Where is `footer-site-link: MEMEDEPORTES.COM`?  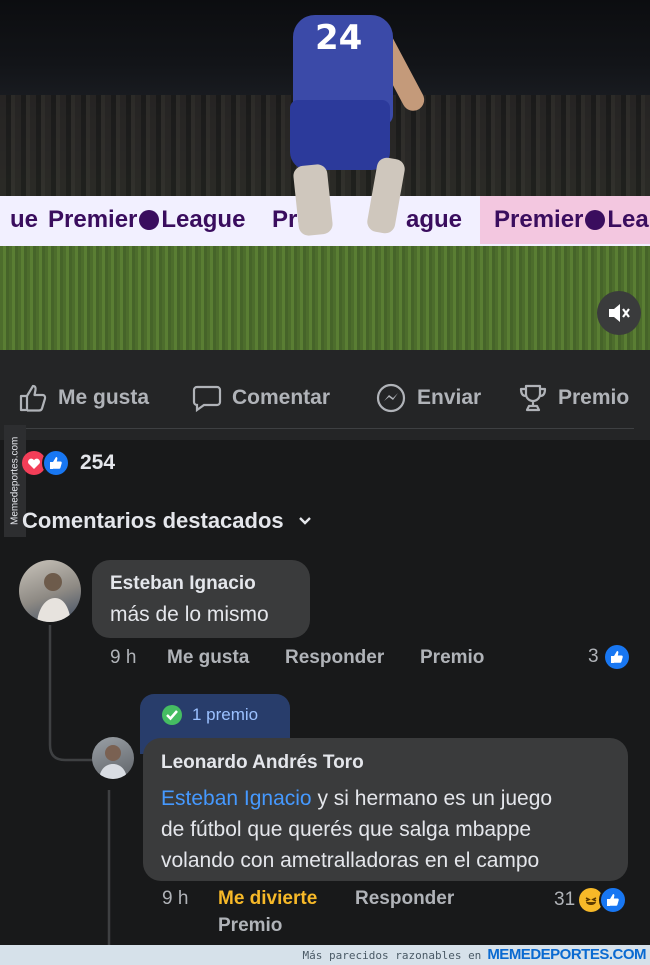
footer-site-link: MEMEDEPORTES.COM is located at coordinates (566, 954).